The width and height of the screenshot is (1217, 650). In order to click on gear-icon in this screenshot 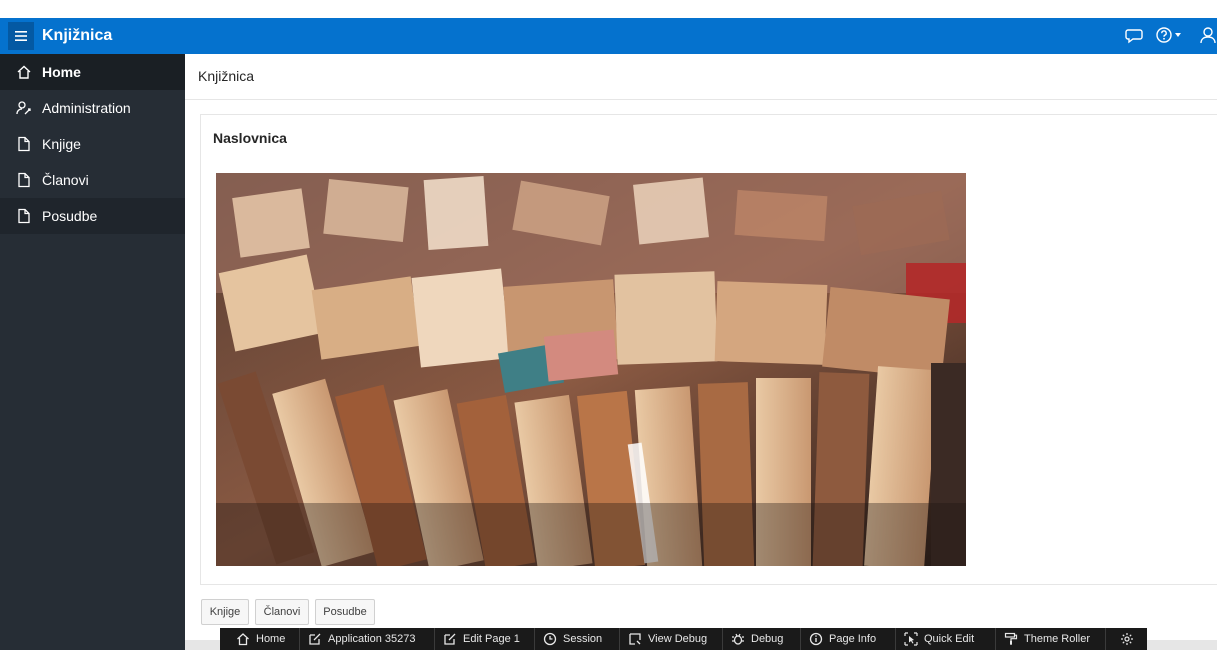, I will do `click(1126, 639)`.